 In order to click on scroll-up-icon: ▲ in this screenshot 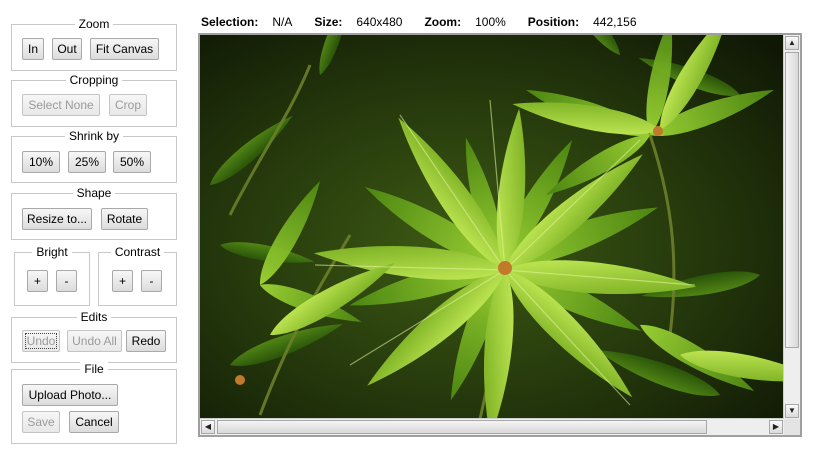, I will do `click(792, 43)`.